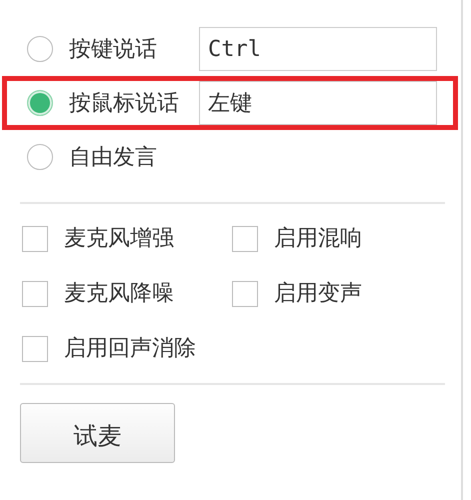 Image resolution: width=471 pixels, height=500 pixels. I want to click on radio-label: 按鼠标说话, so click(134, 103).